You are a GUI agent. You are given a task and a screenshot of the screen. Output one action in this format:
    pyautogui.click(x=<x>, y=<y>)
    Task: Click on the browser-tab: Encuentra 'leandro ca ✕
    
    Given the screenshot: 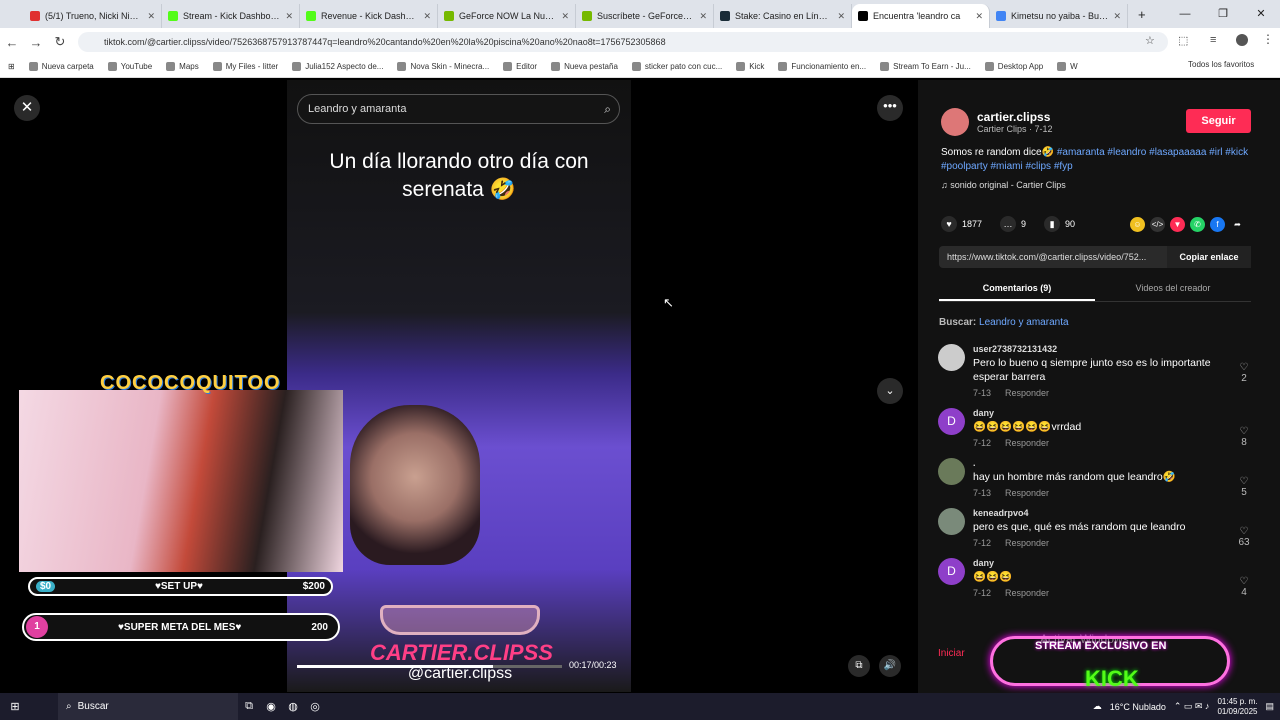 What is the action you would take?
    pyautogui.click(x=921, y=16)
    